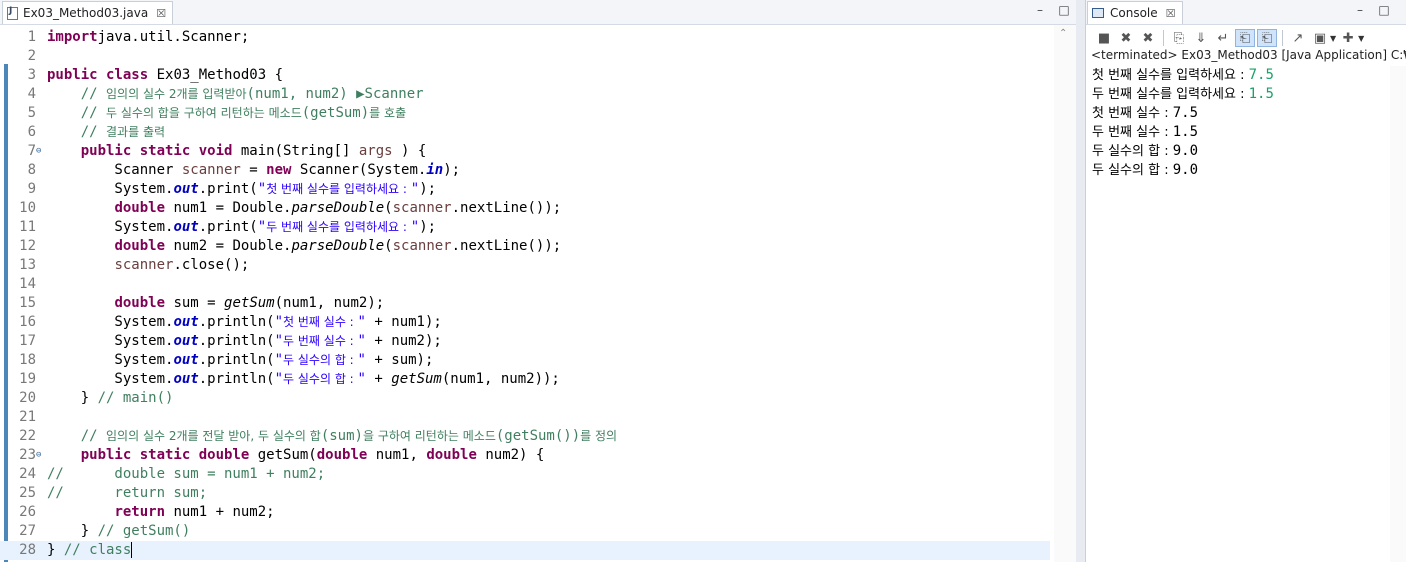 The width and height of the screenshot is (1406, 562). What do you see at coordinates (136, 132) in the screenshot?
I see `code-token: 결과를 출력` at bounding box center [136, 132].